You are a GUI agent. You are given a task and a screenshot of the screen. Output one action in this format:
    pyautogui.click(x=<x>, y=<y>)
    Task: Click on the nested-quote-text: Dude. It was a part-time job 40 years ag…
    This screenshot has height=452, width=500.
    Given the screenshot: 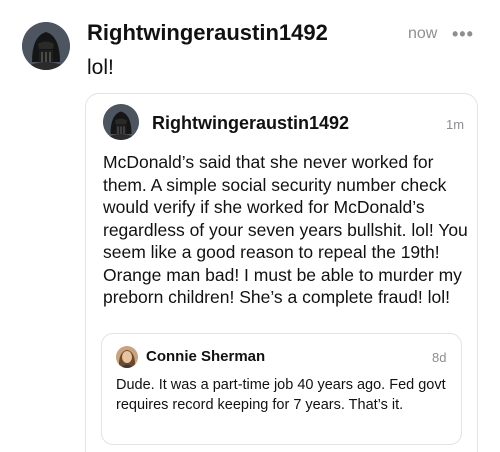 What is the action you would take?
    pyautogui.click(x=281, y=395)
    